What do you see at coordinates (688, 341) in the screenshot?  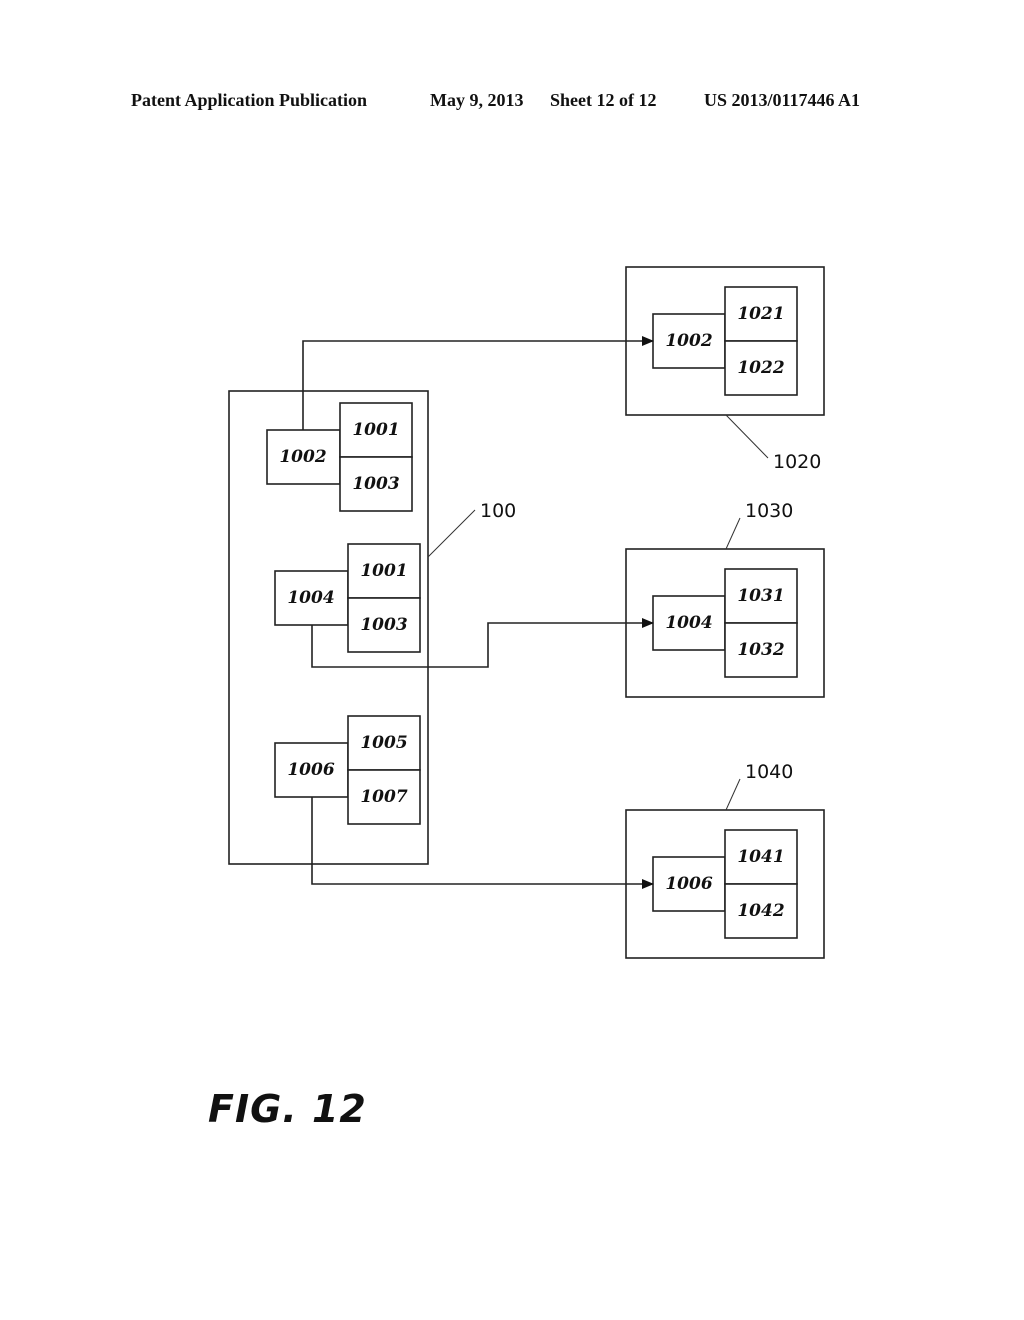 I see `target-main-label: 1002` at bounding box center [688, 341].